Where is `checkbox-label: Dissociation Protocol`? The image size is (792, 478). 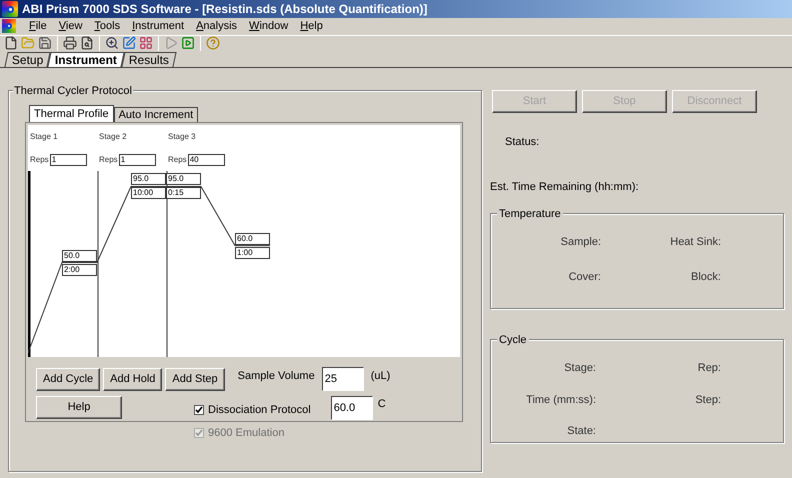 checkbox-label: Dissociation Protocol is located at coordinates (259, 410).